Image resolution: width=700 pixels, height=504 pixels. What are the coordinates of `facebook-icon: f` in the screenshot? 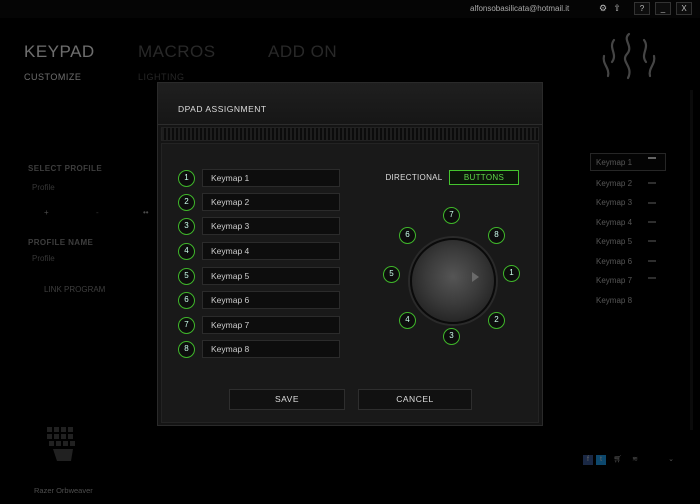 It's located at (588, 460).